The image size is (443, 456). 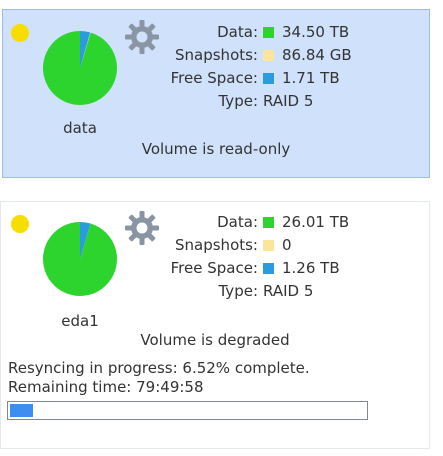 I want to click on data-value: 26.01 TB, so click(x=316, y=222).